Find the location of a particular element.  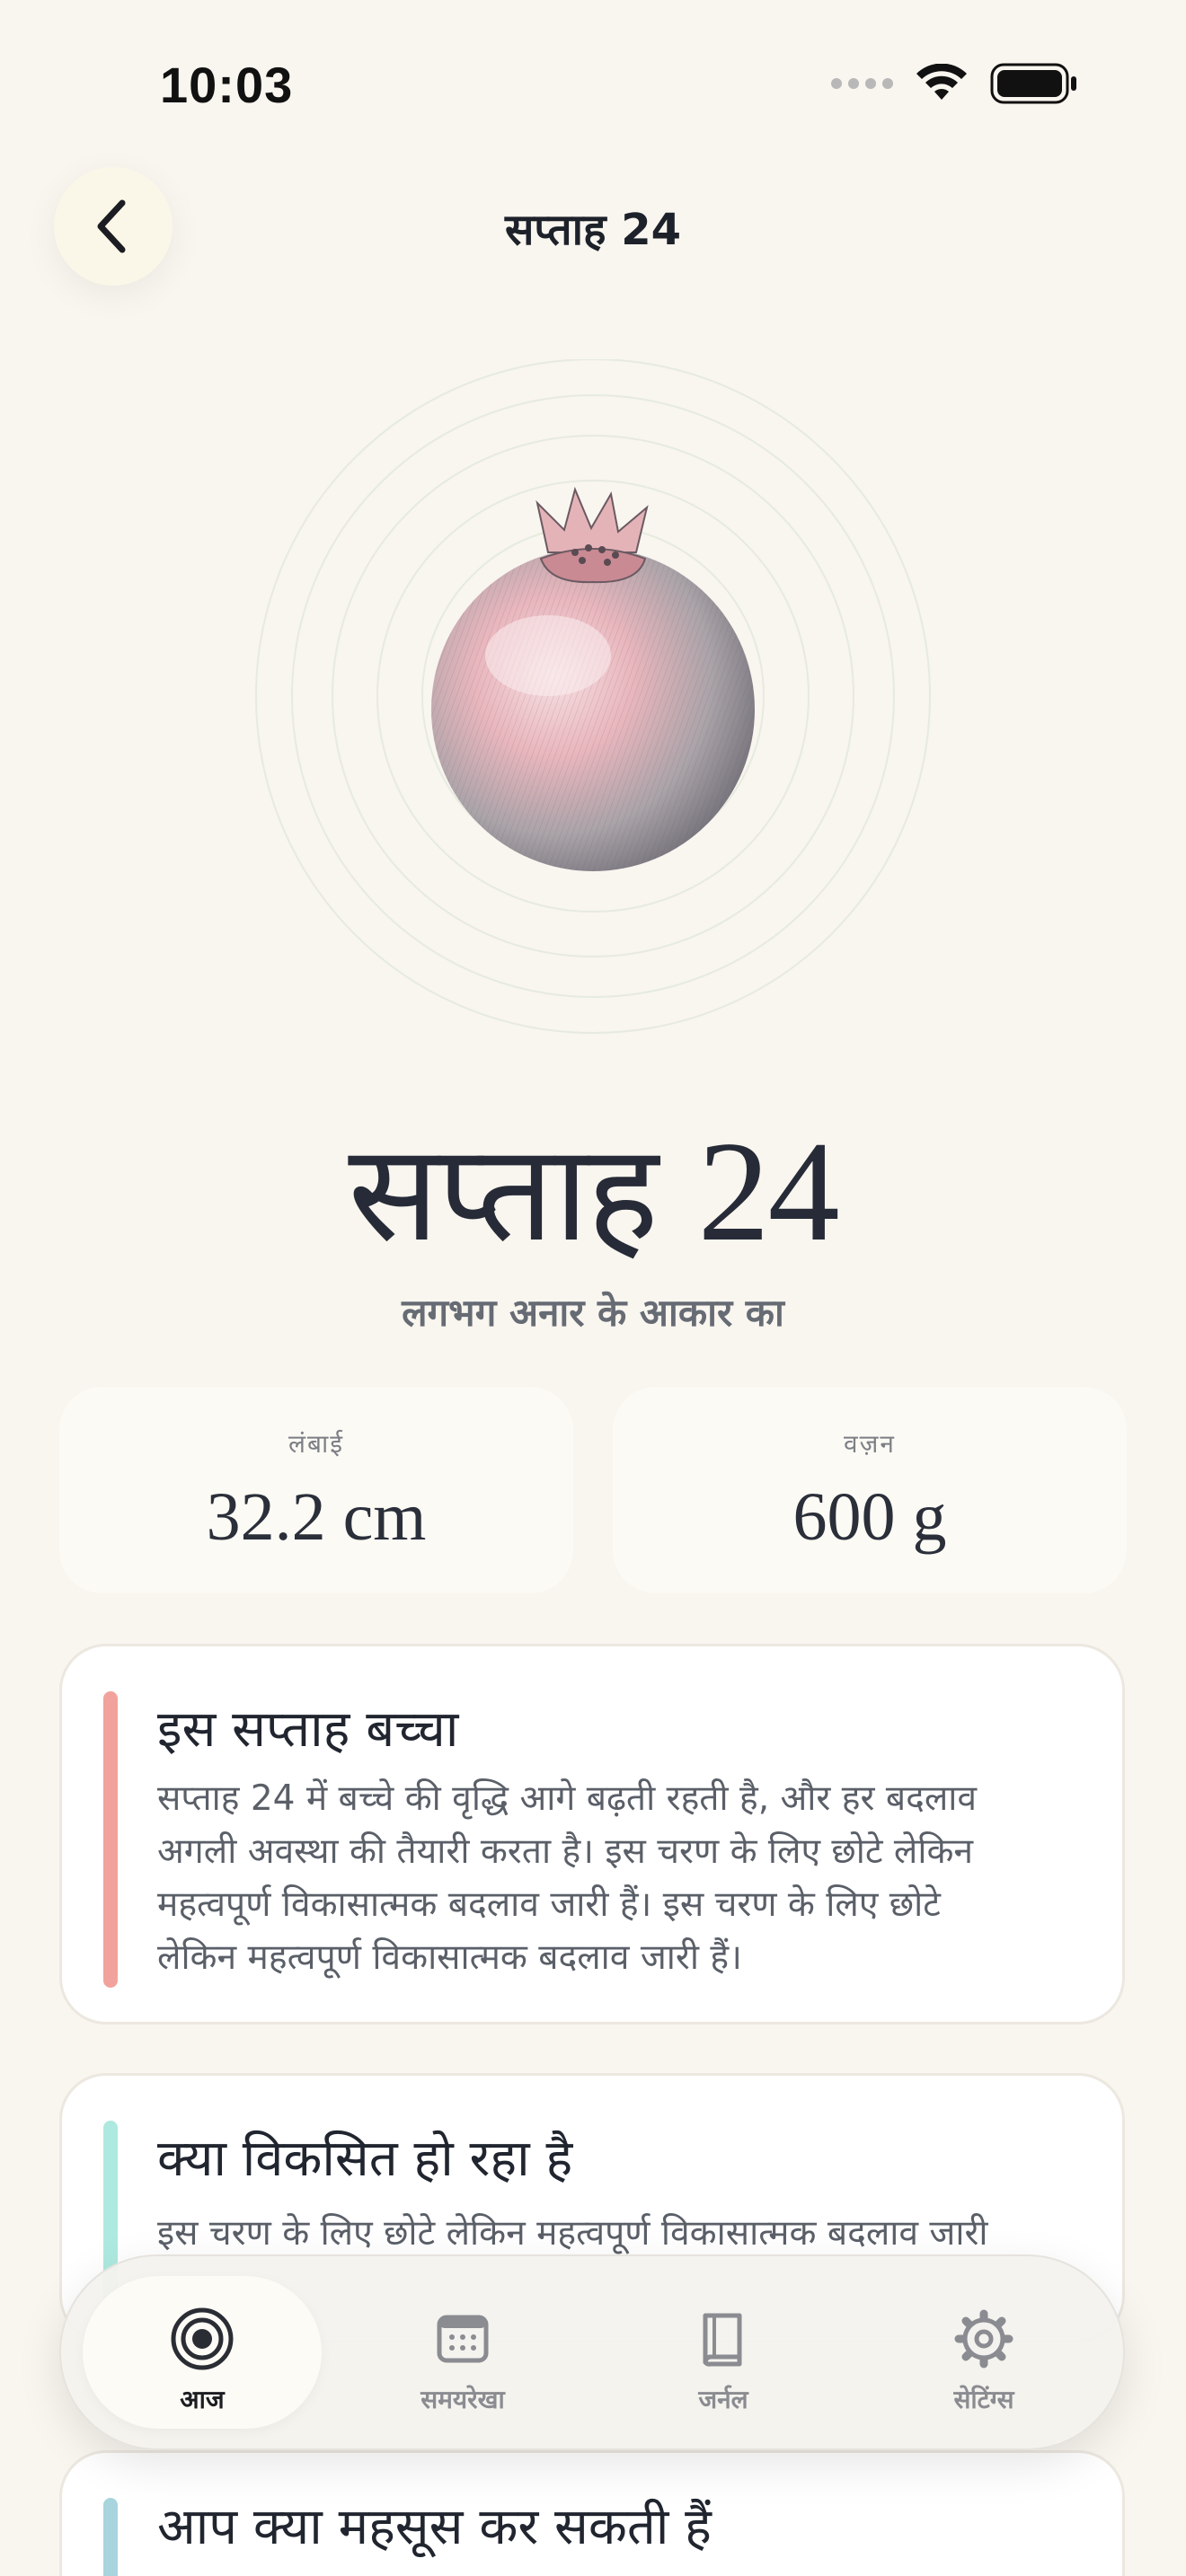

what-you-may-feel-card: आप क्या महसूस कर सकती हैं is located at coordinates (592, 2513).